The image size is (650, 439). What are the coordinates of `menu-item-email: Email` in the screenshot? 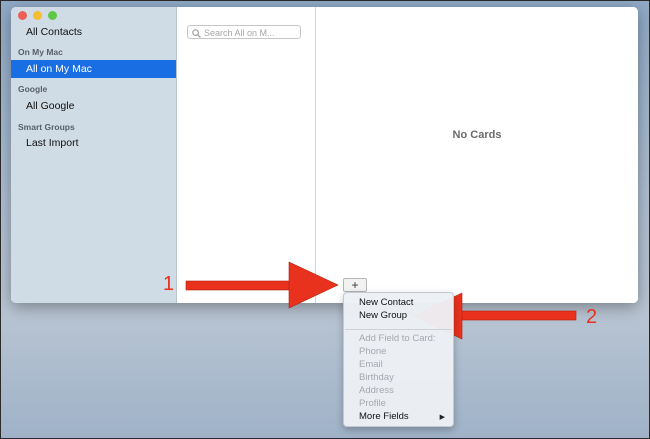 It's located at (371, 364).